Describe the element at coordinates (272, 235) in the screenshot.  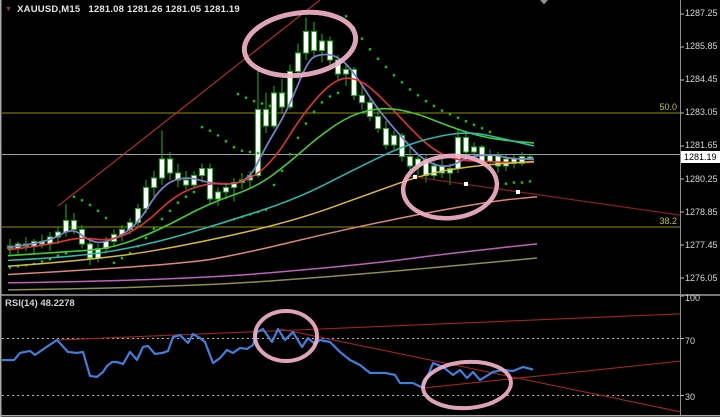
I see `ema-salmon` at that location.